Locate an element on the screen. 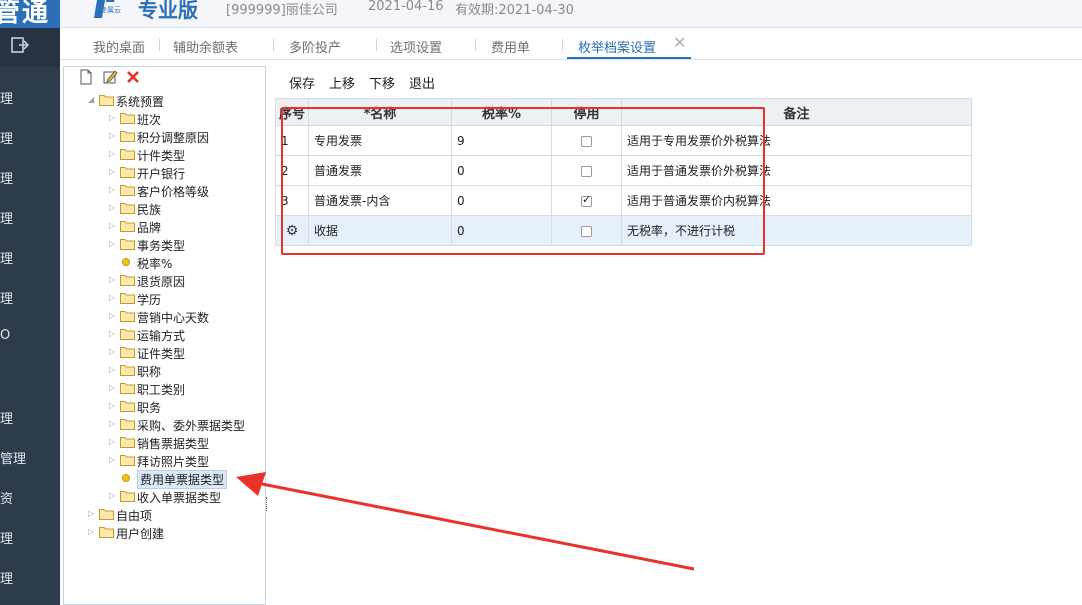  tab-aux-balance: 辅助余额表 is located at coordinates (205, 46).